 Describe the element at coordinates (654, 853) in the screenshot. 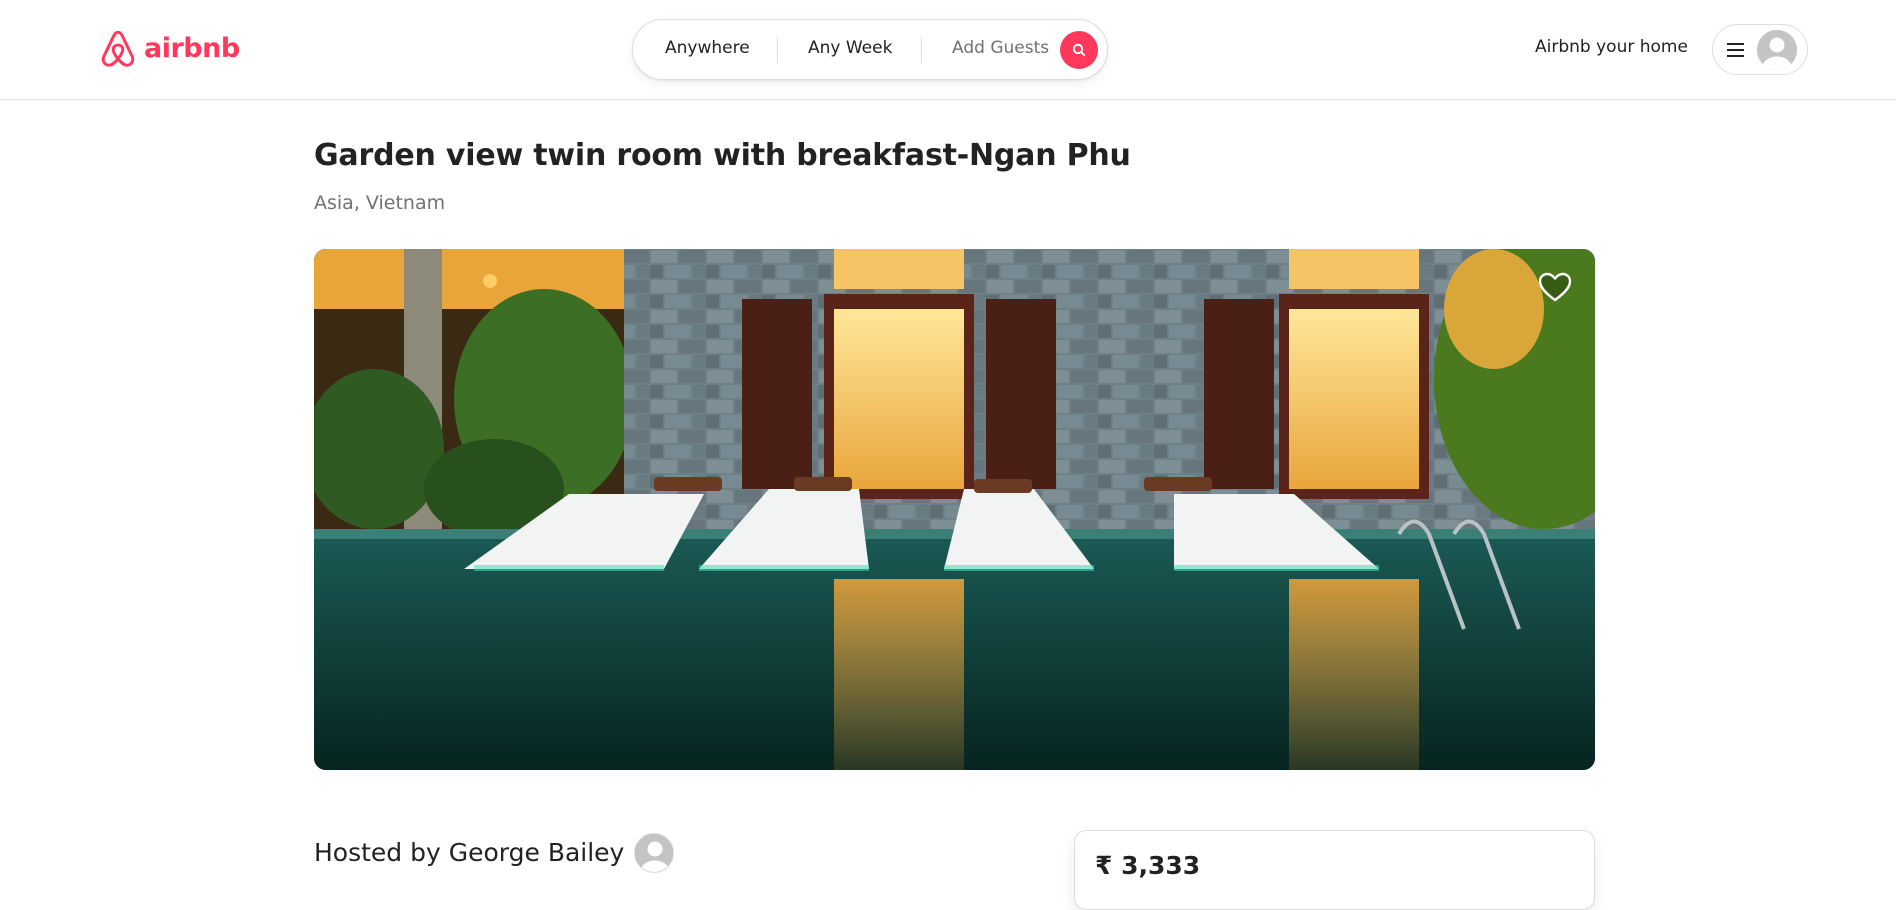

I see `host-avatar-icon` at that location.